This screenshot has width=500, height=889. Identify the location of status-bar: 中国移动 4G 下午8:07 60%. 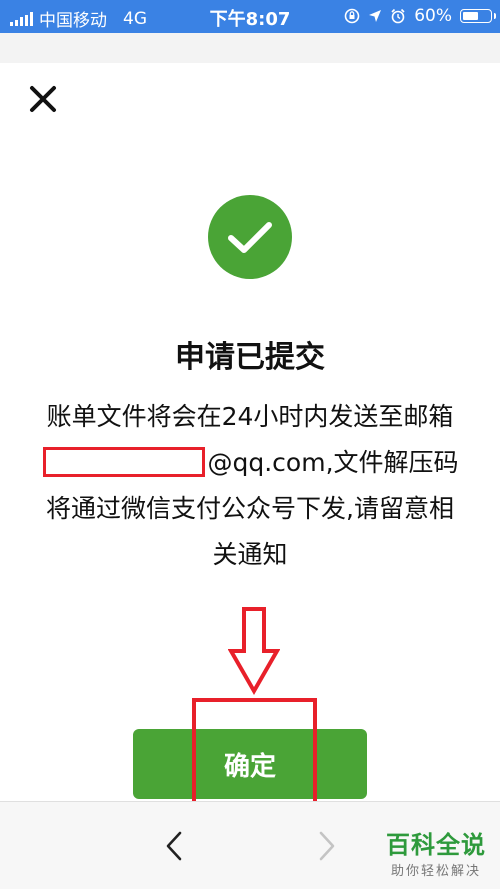
(250, 16).